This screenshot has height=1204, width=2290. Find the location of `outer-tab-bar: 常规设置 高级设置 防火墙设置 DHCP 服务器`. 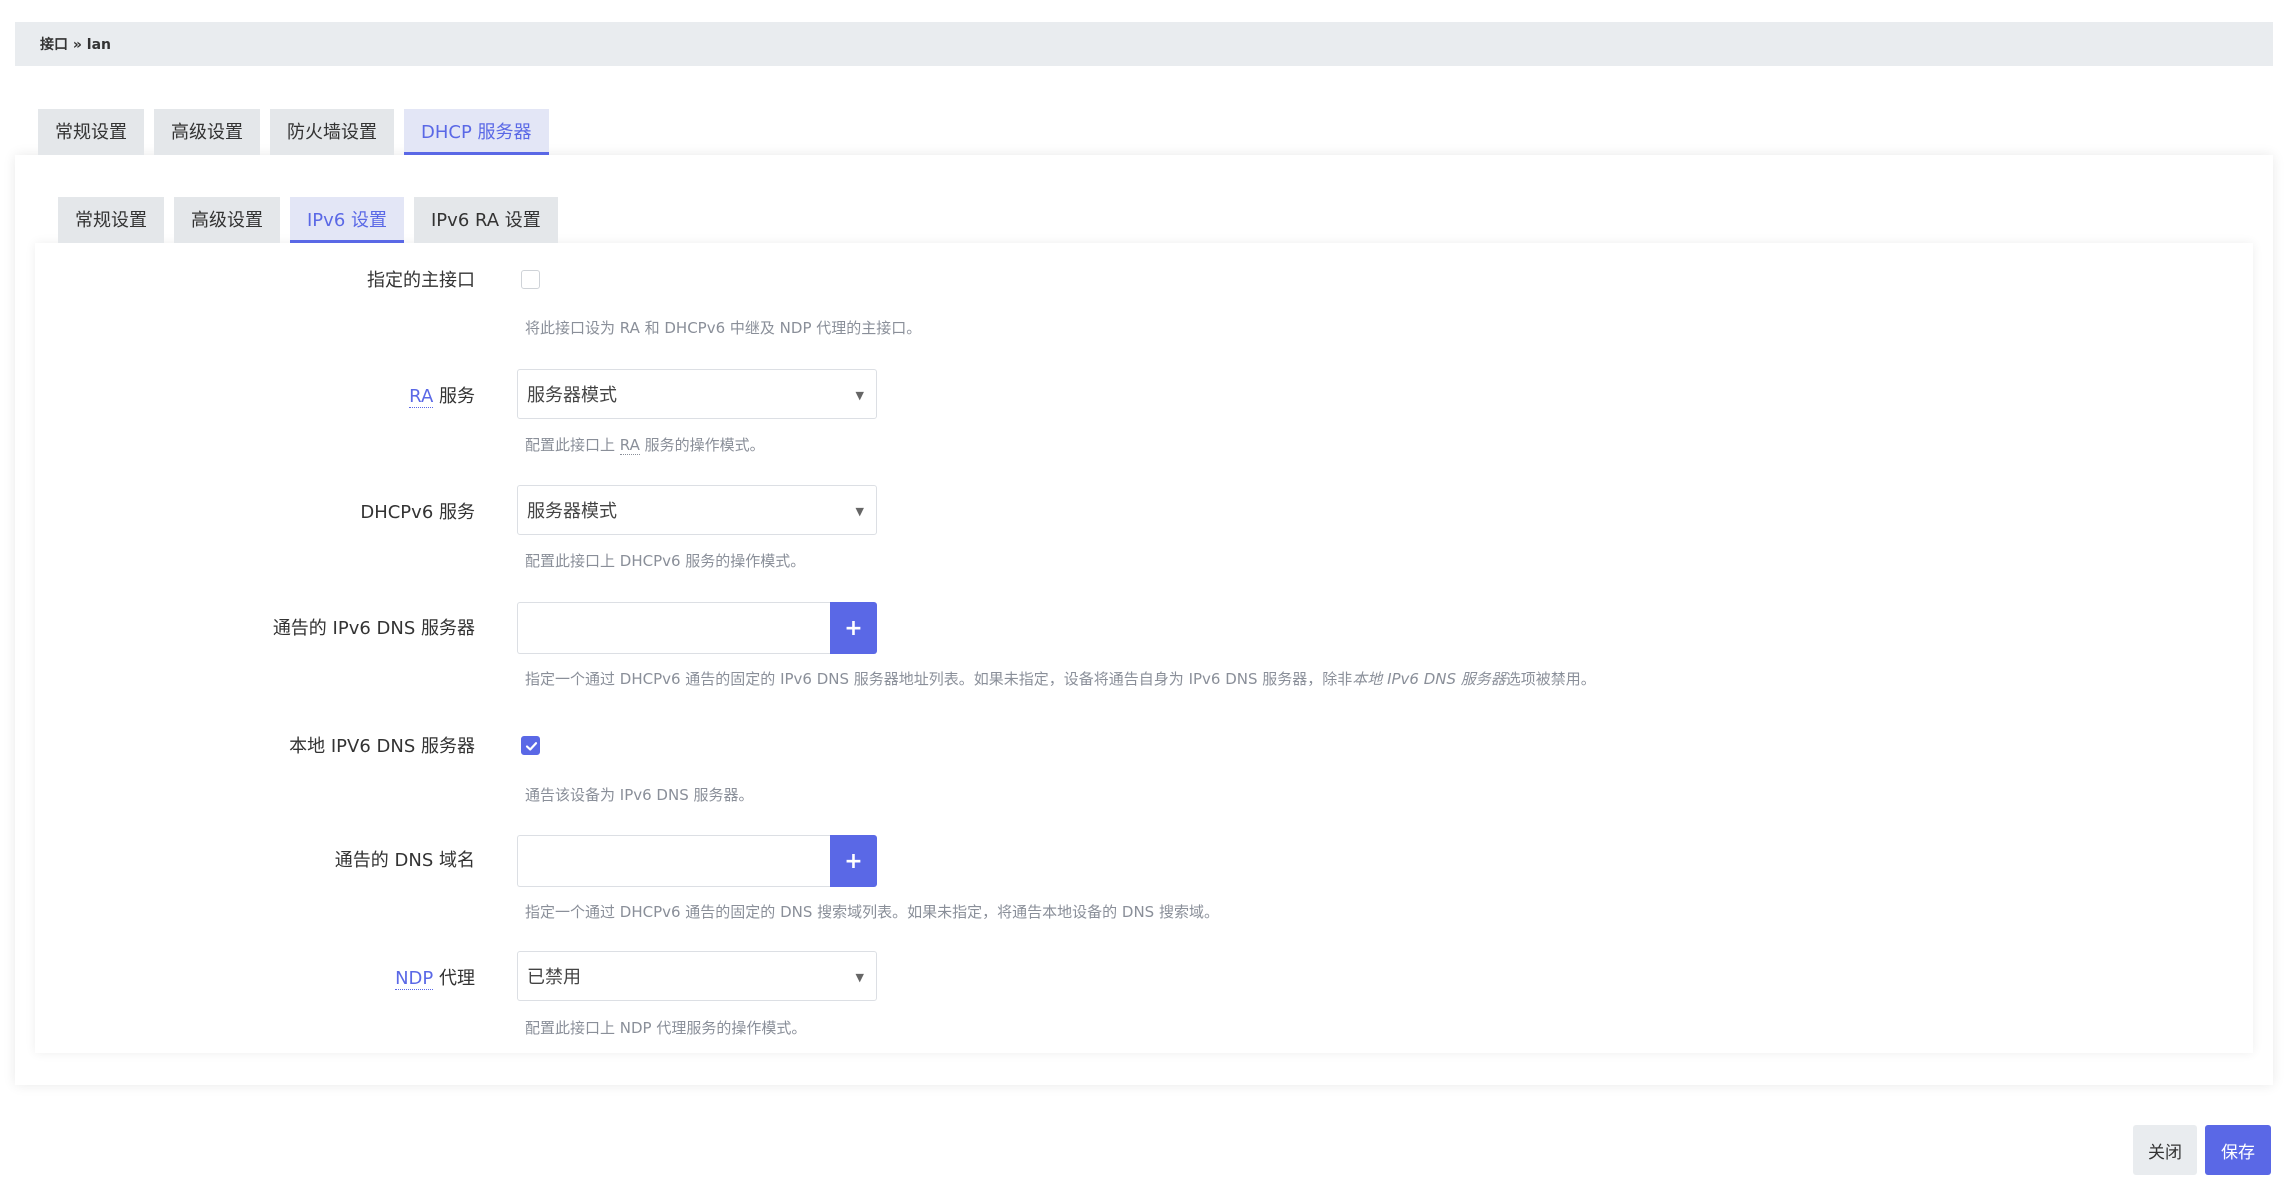

outer-tab-bar: 常规设置 高级设置 防火墙设置 DHCP 服务器 is located at coordinates (298, 132).